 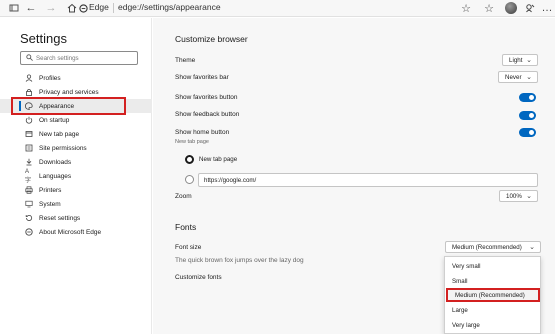 I want to click on favorites-bar-label: Show favorites bar, so click(x=202, y=77).